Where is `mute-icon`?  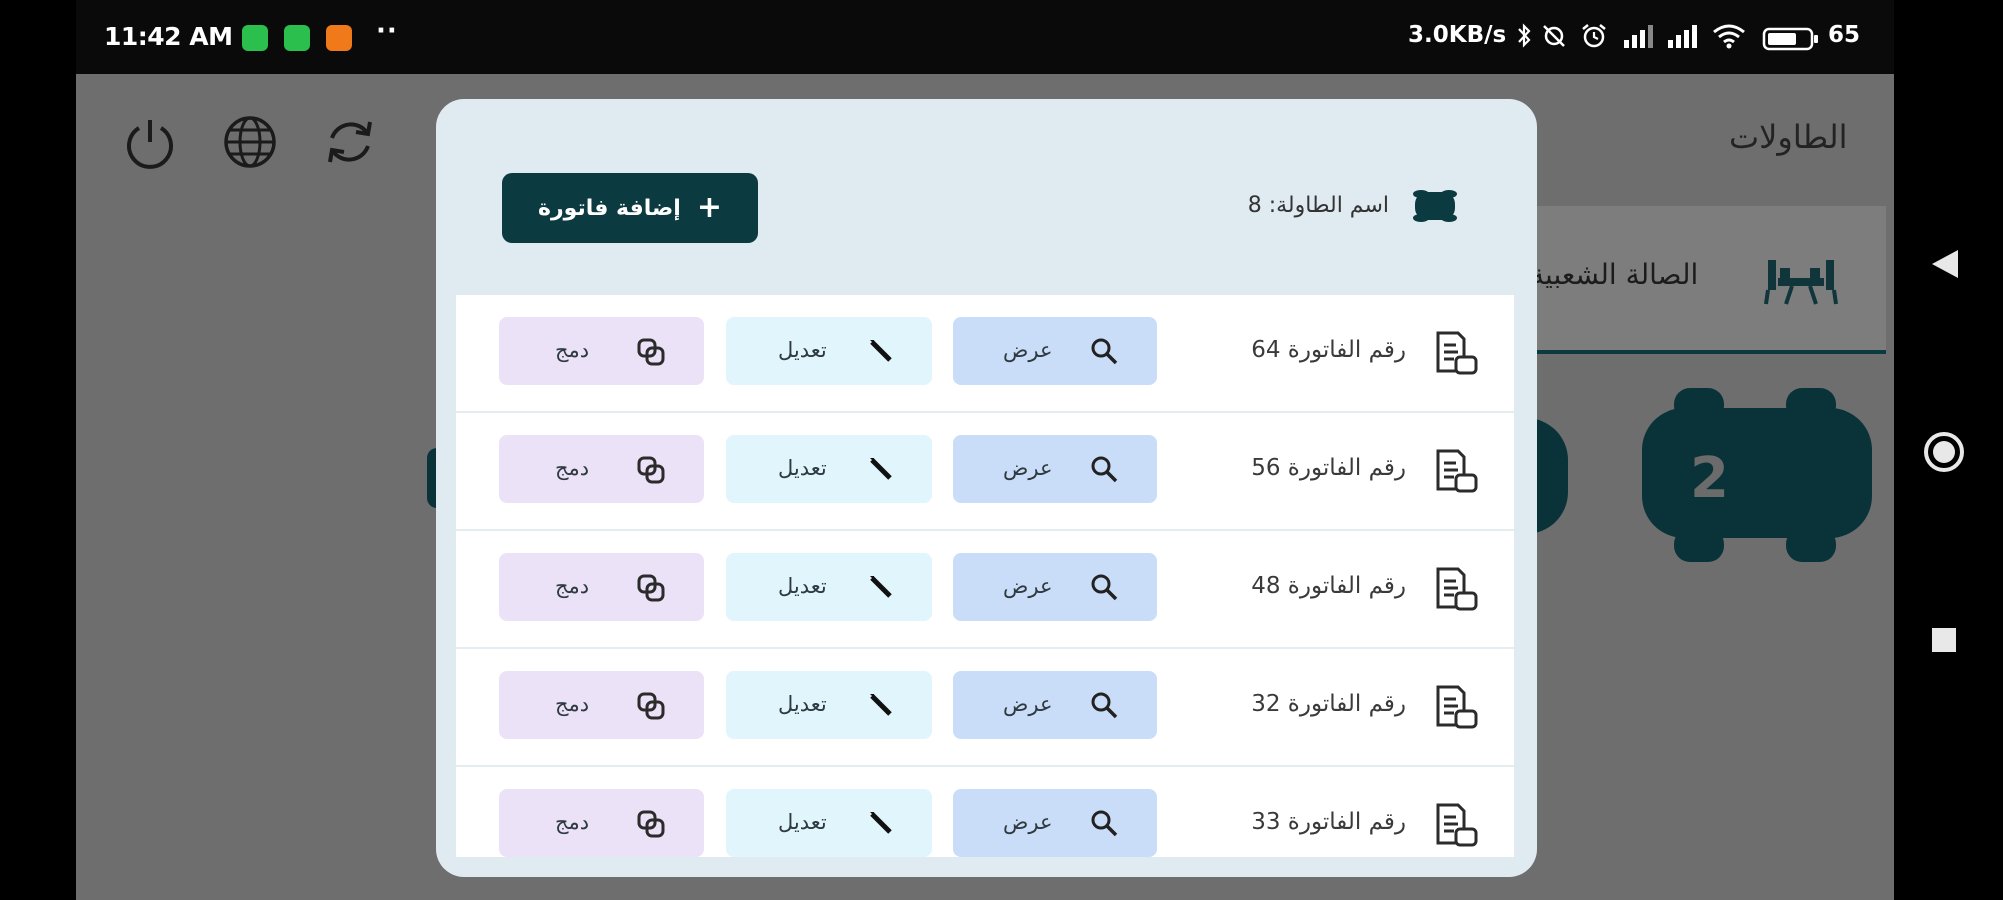 mute-icon is located at coordinates (1554, 36).